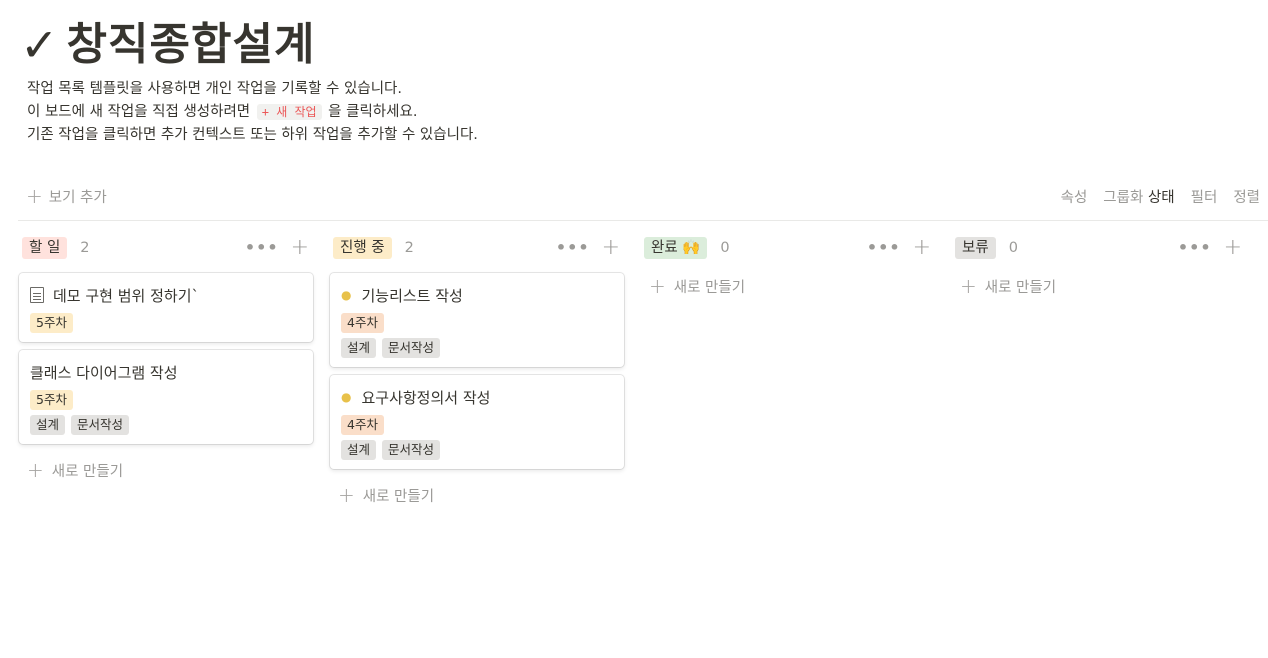 The width and height of the screenshot is (1268, 658). What do you see at coordinates (788, 248) in the screenshot?
I see `column-header: 완료 🙌 0 ••• +` at bounding box center [788, 248].